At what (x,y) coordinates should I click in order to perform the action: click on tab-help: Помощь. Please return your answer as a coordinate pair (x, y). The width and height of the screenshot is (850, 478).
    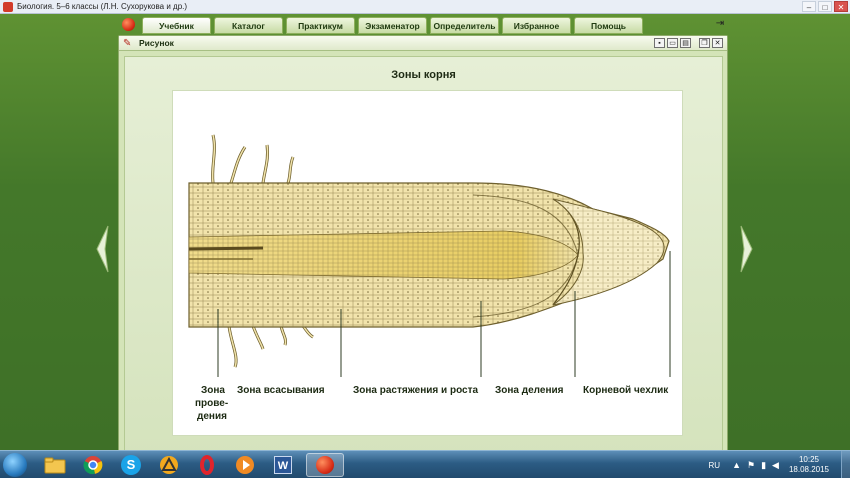
    Looking at the image, I should click on (608, 25).